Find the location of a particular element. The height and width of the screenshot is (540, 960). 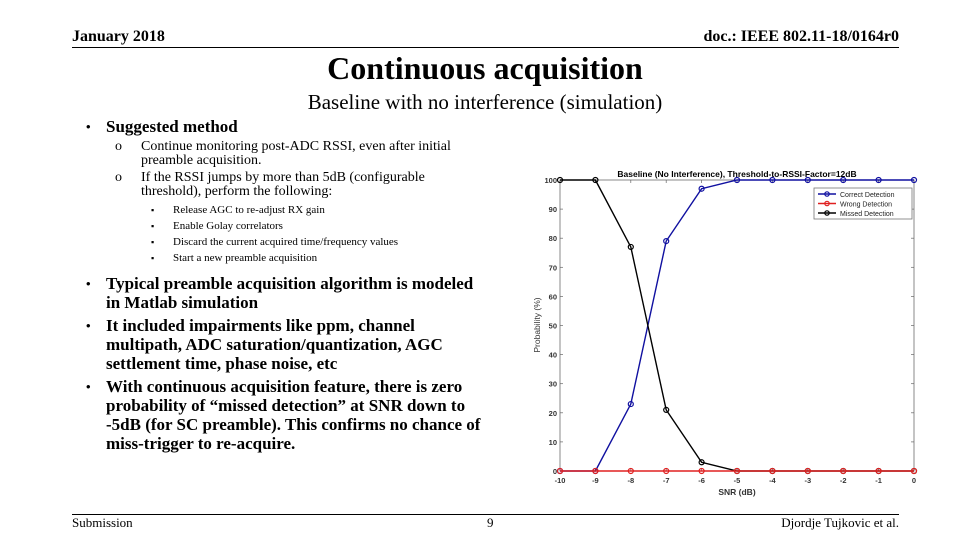

missed-detection-legend-label: Missed Detection is located at coordinates (867, 214).